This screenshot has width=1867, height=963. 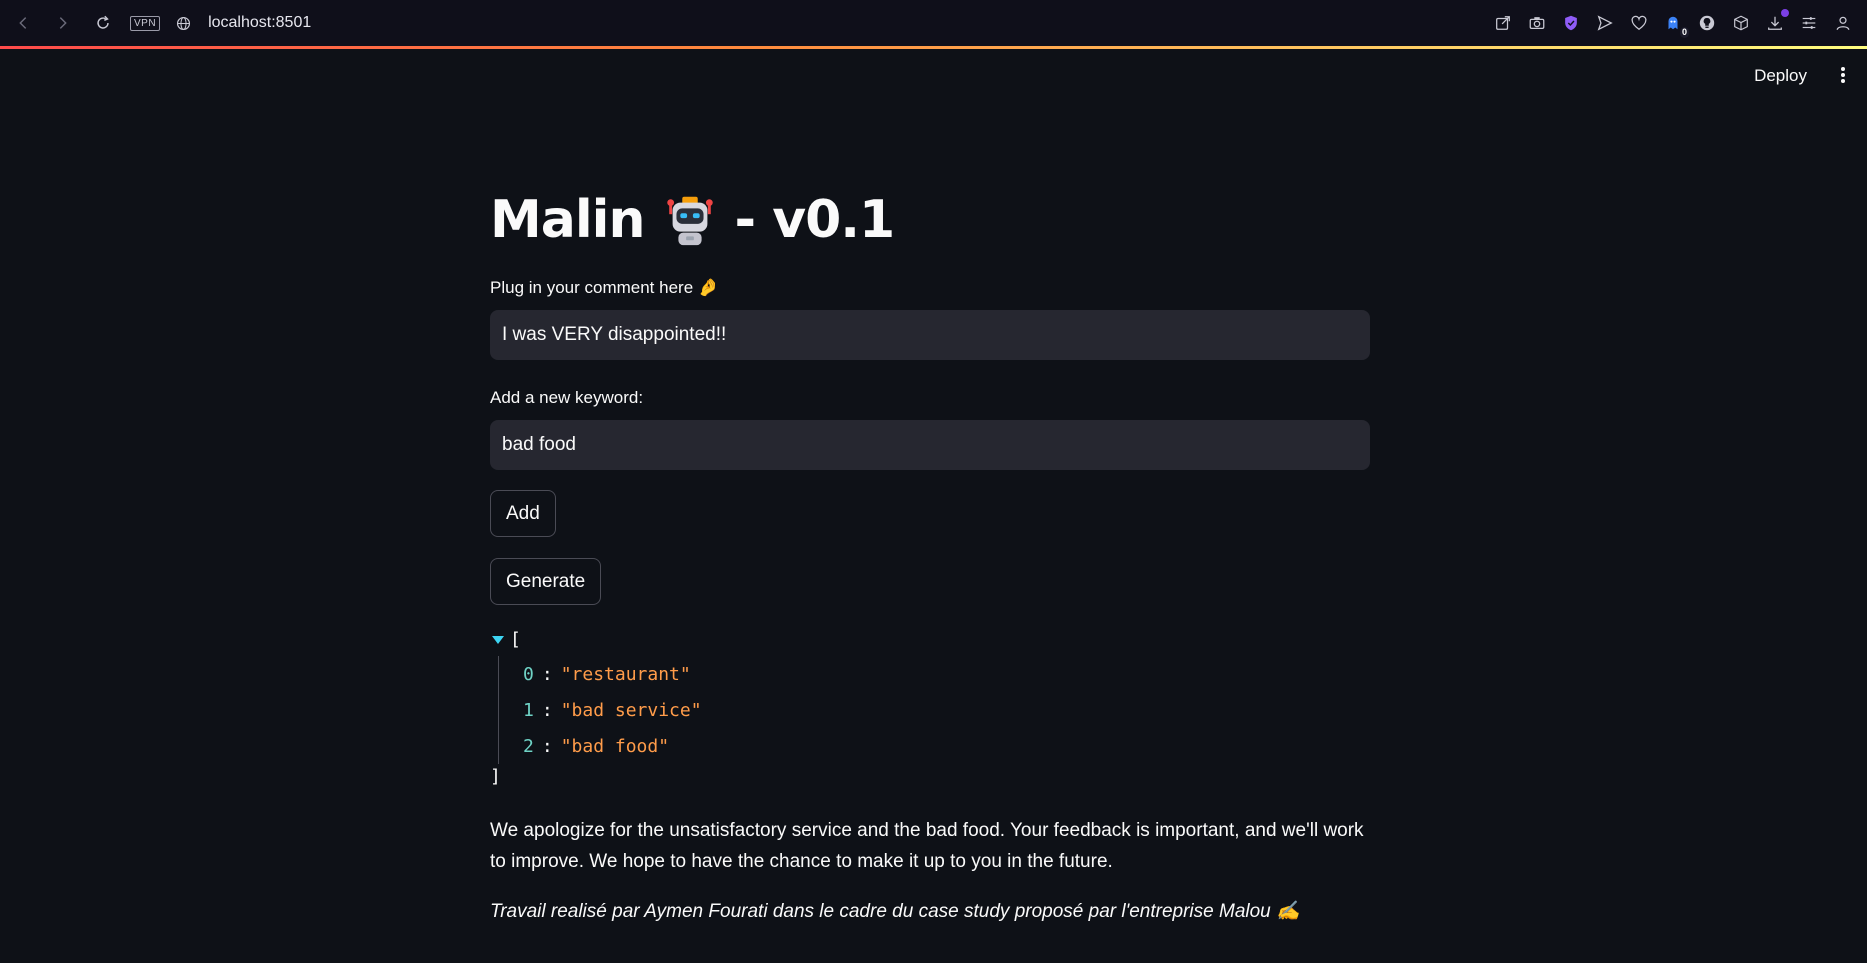 I want to click on robot-icon, so click(x=690, y=220).